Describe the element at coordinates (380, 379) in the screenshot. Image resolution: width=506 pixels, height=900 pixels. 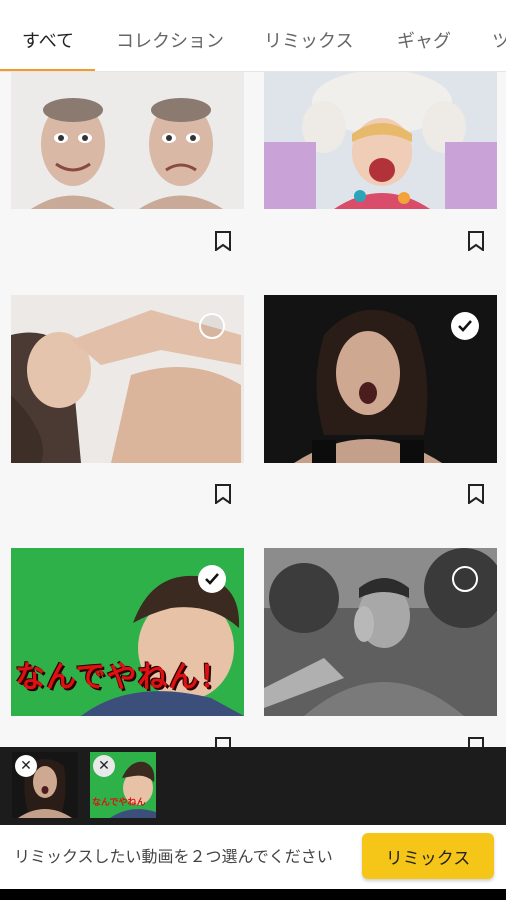
I see `video-card-woman-yawn` at that location.